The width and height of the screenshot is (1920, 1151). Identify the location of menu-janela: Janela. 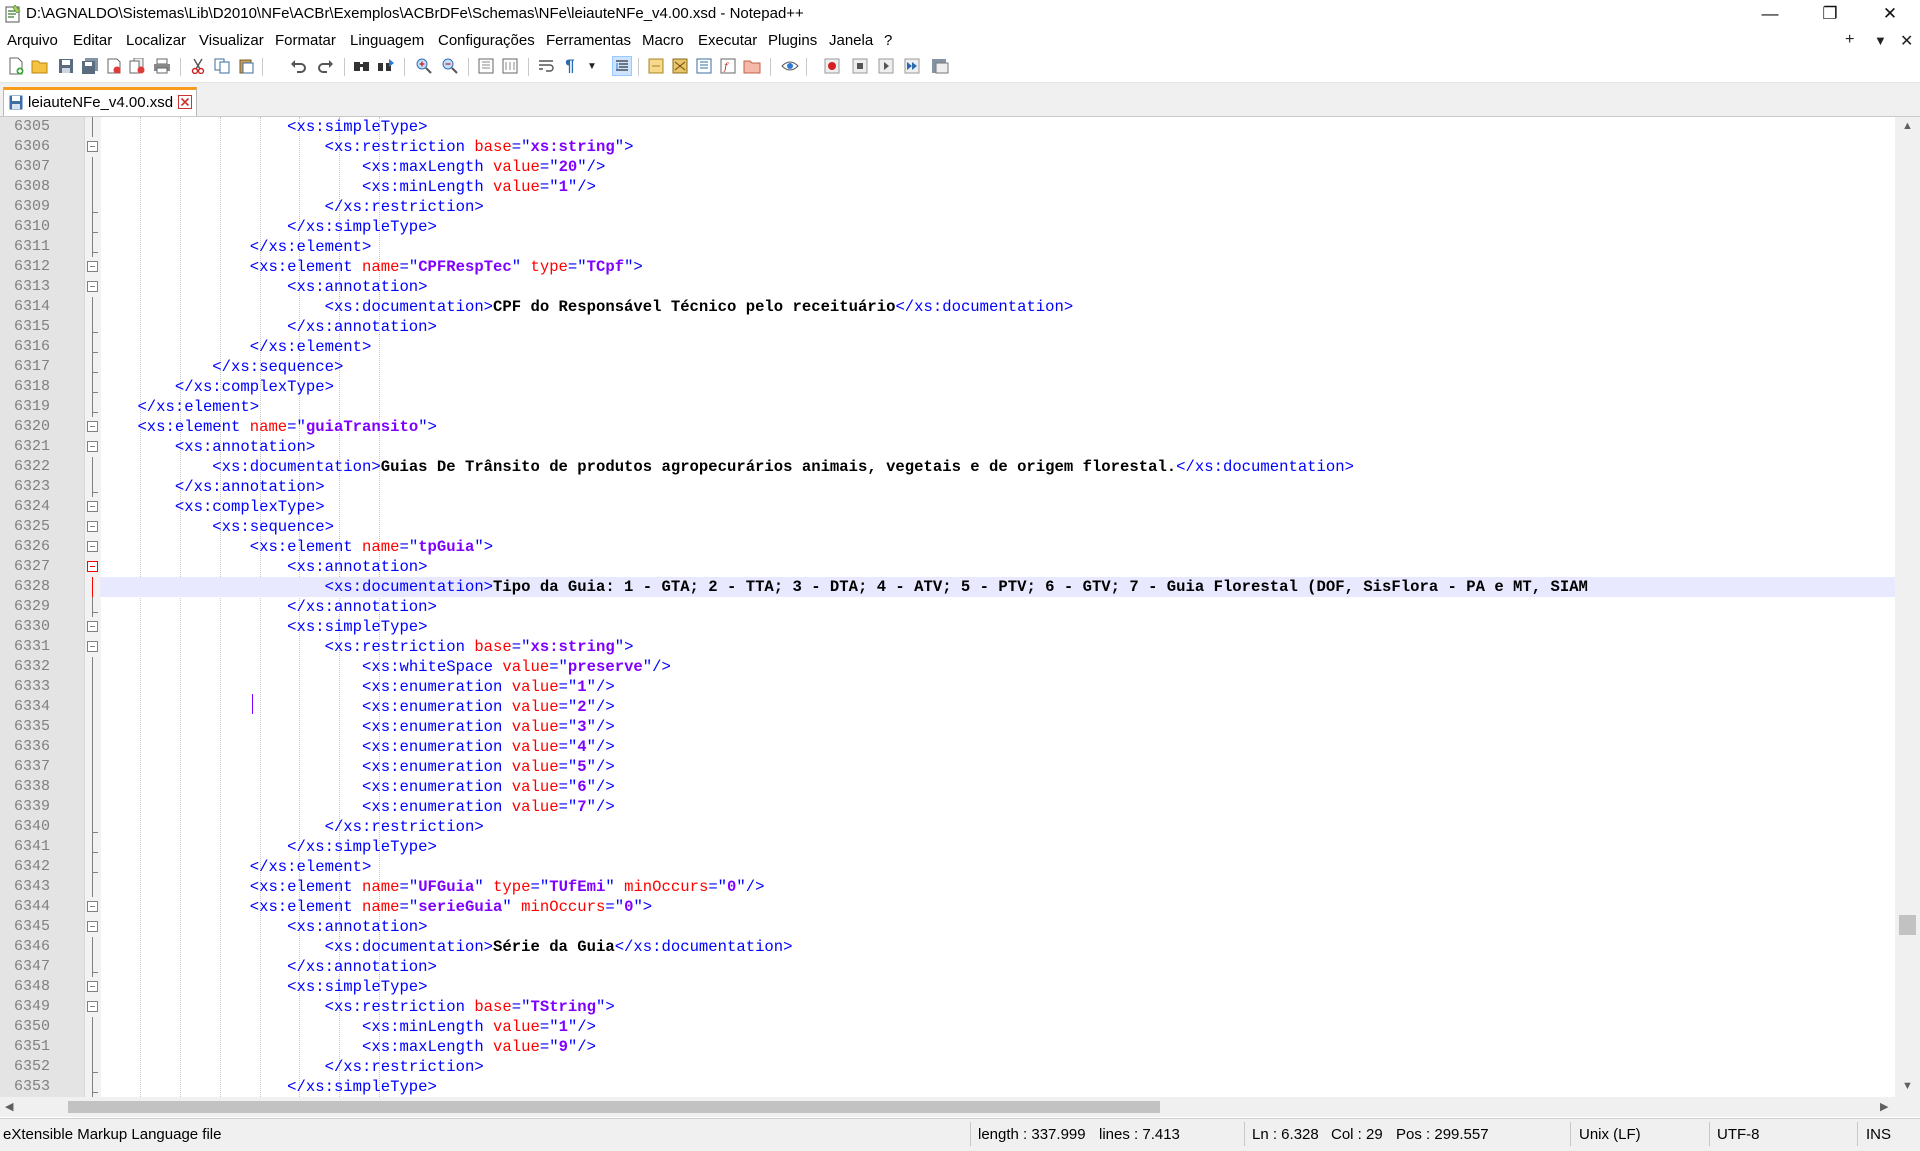
(851, 40).